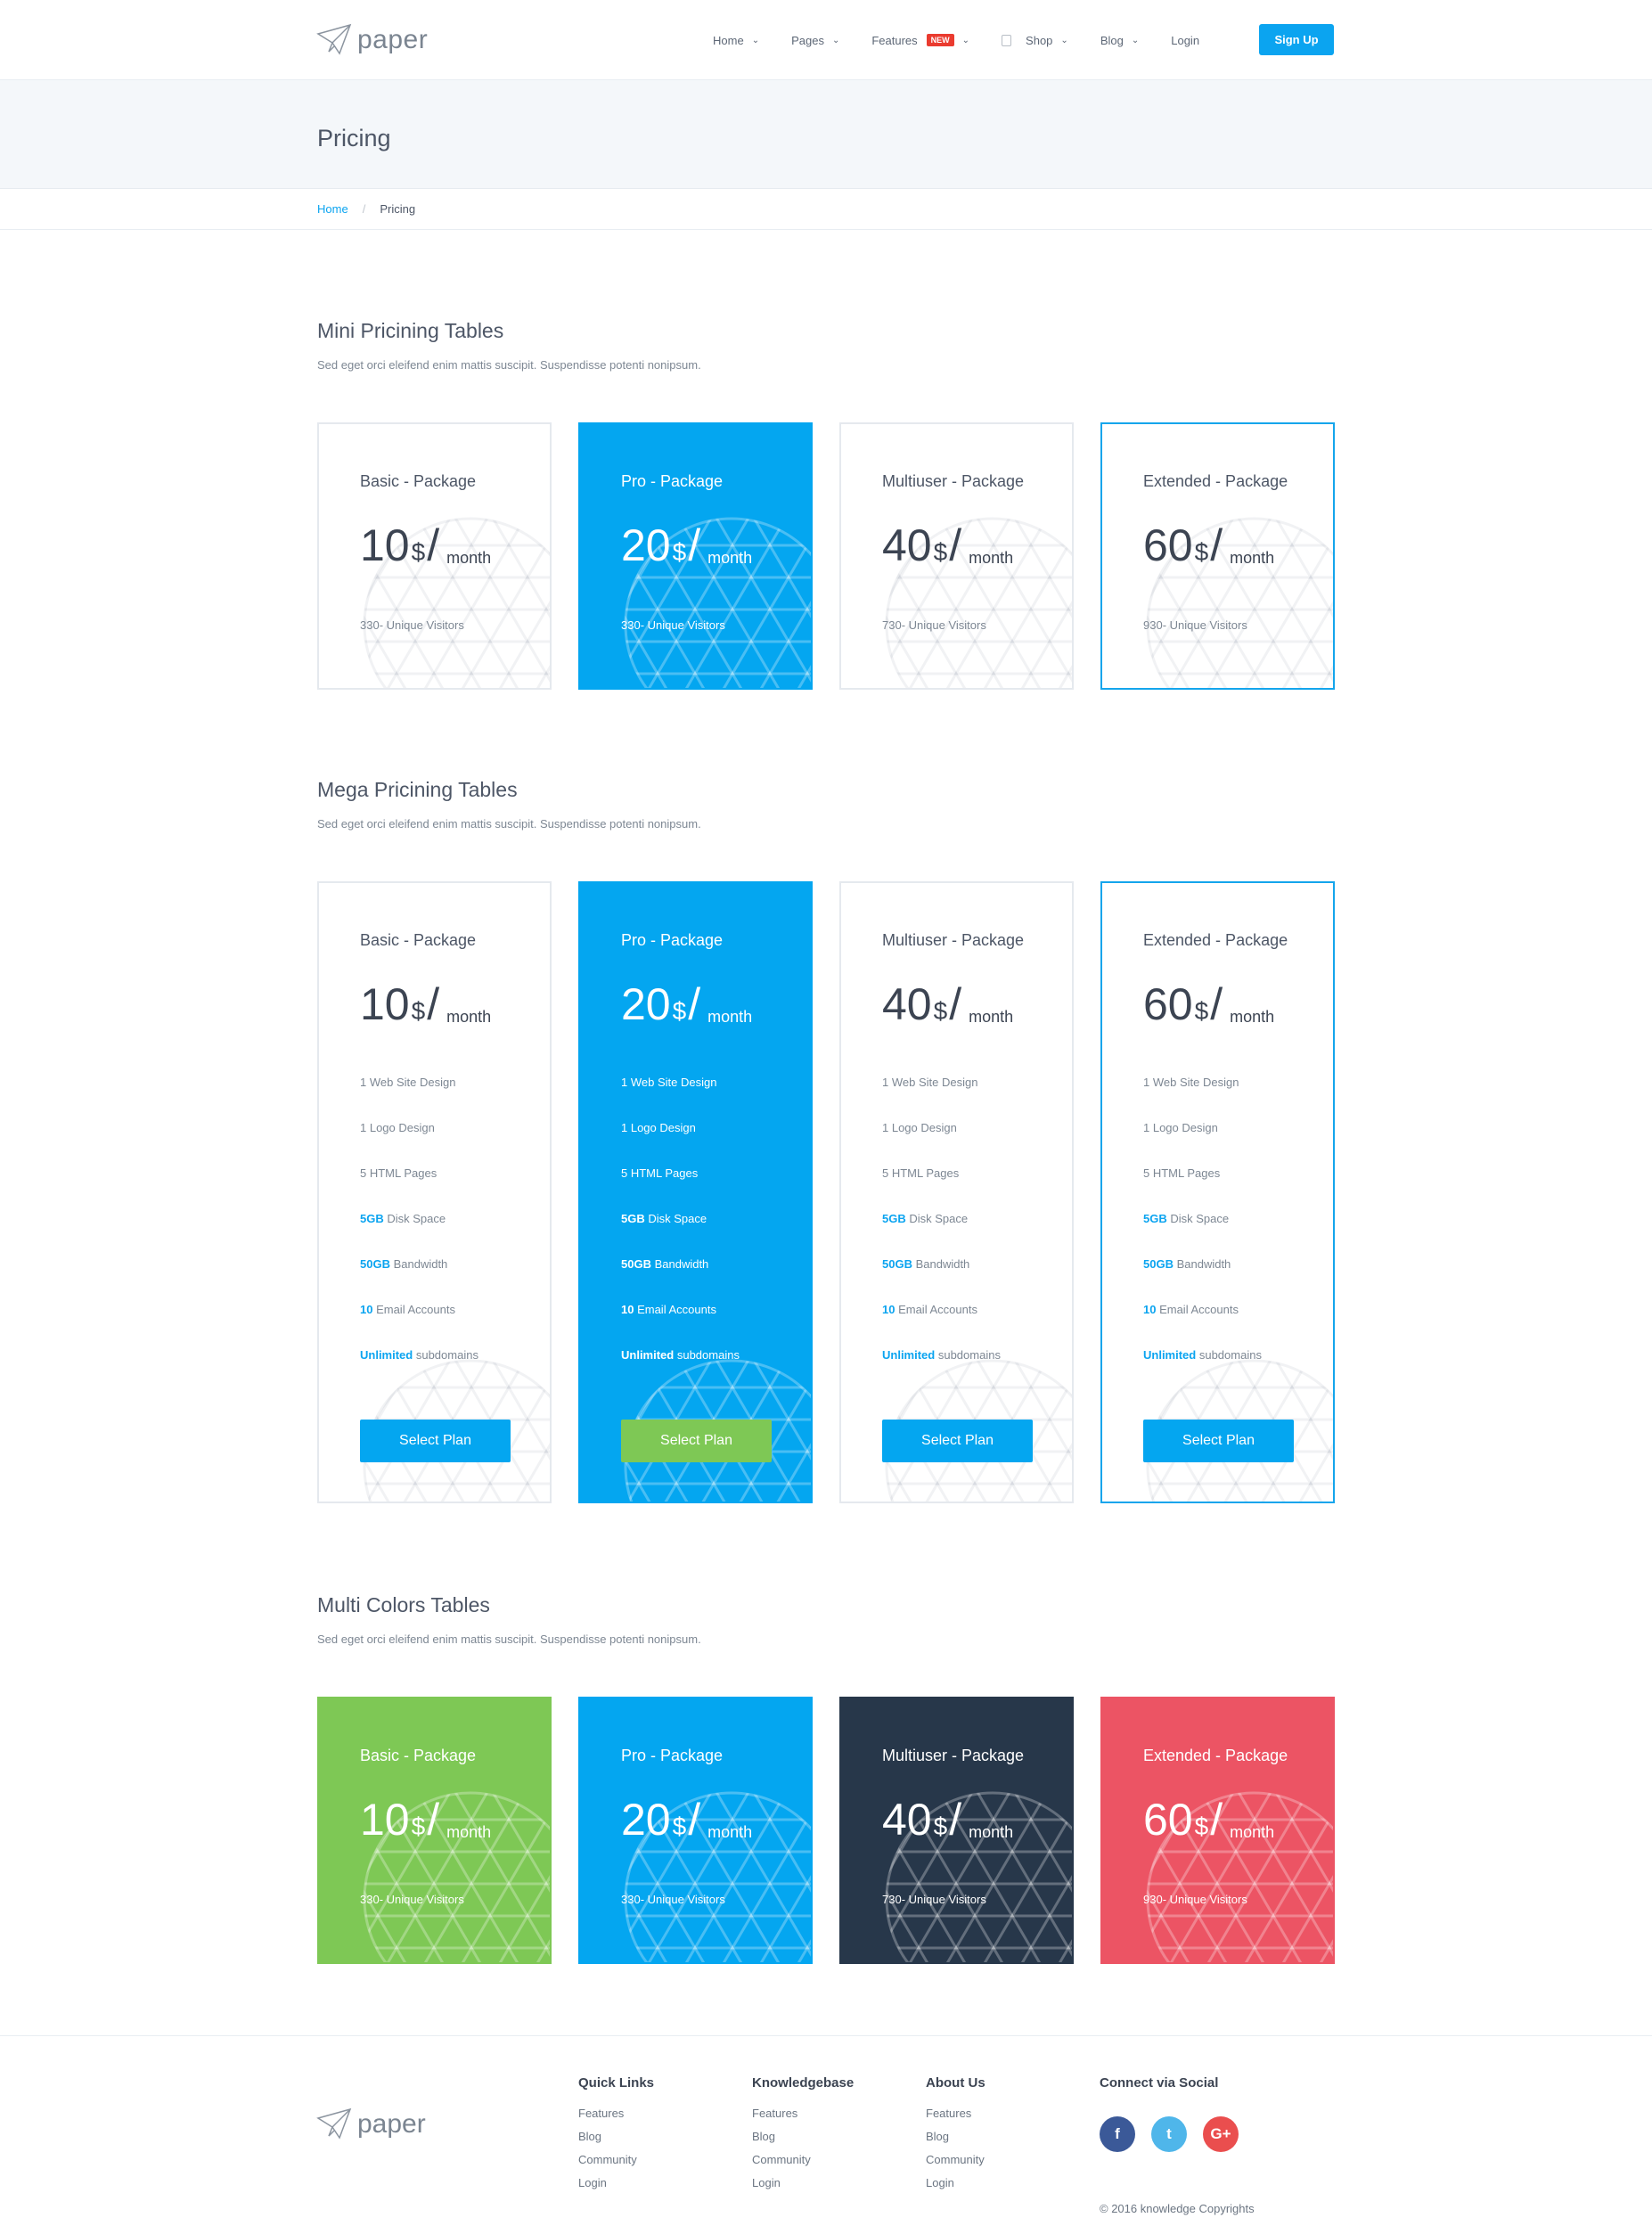 This screenshot has width=1652, height=2234. What do you see at coordinates (1035, 40) in the screenshot?
I see `nav-shop: Shop ⌄` at bounding box center [1035, 40].